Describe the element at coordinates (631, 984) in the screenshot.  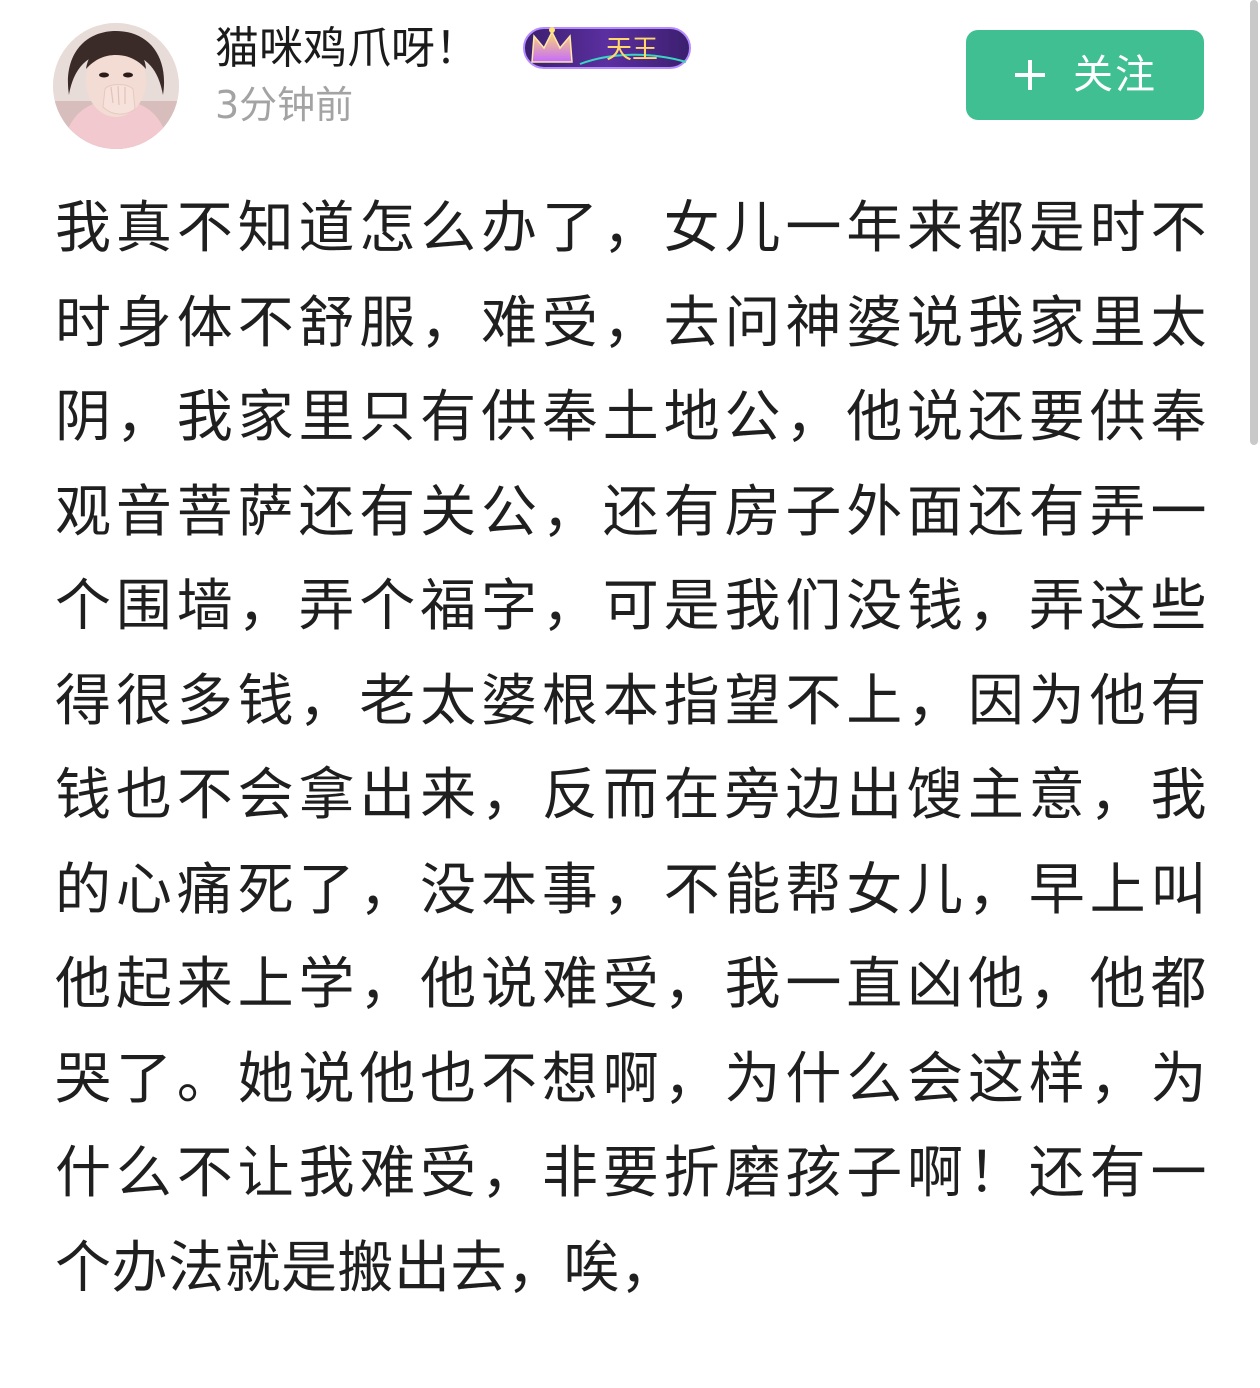
I see `post-body-line: 他起来上学，他说难受，我一直凶他，他都` at that location.